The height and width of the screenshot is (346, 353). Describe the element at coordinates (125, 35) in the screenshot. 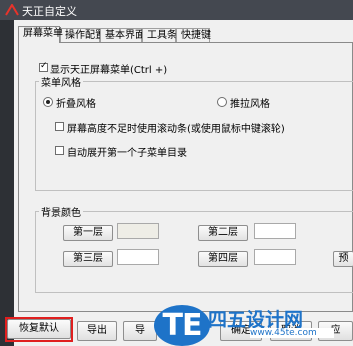

I see `tab-label: 基本界面` at that location.